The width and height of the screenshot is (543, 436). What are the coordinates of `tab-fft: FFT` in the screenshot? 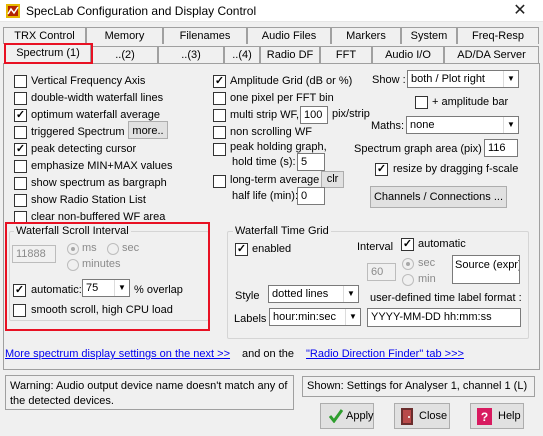 It's located at (346, 54).